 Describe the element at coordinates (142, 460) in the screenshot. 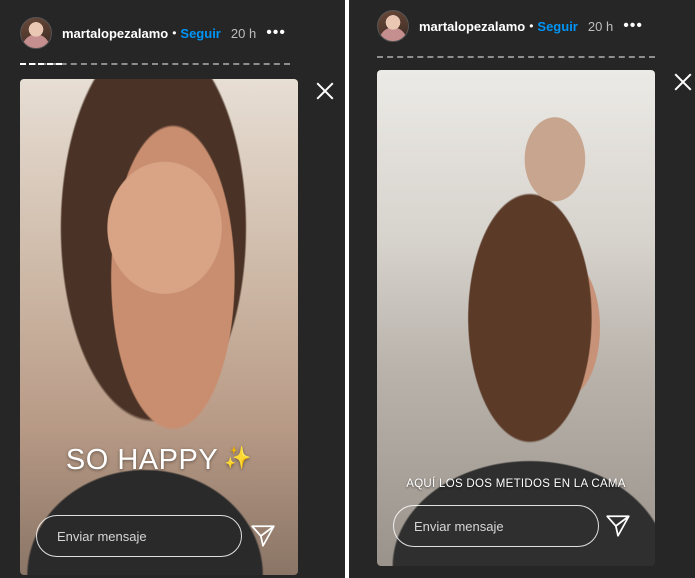

I see `story-caption-text: SO HAPPY` at that location.